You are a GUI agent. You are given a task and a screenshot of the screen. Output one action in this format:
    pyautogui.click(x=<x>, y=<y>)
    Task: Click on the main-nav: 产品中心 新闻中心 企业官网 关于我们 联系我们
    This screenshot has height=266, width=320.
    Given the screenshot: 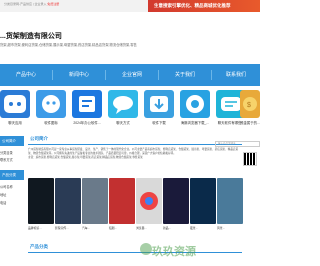 What is the action you would take?
    pyautogui.click(x=130, y=75)
    